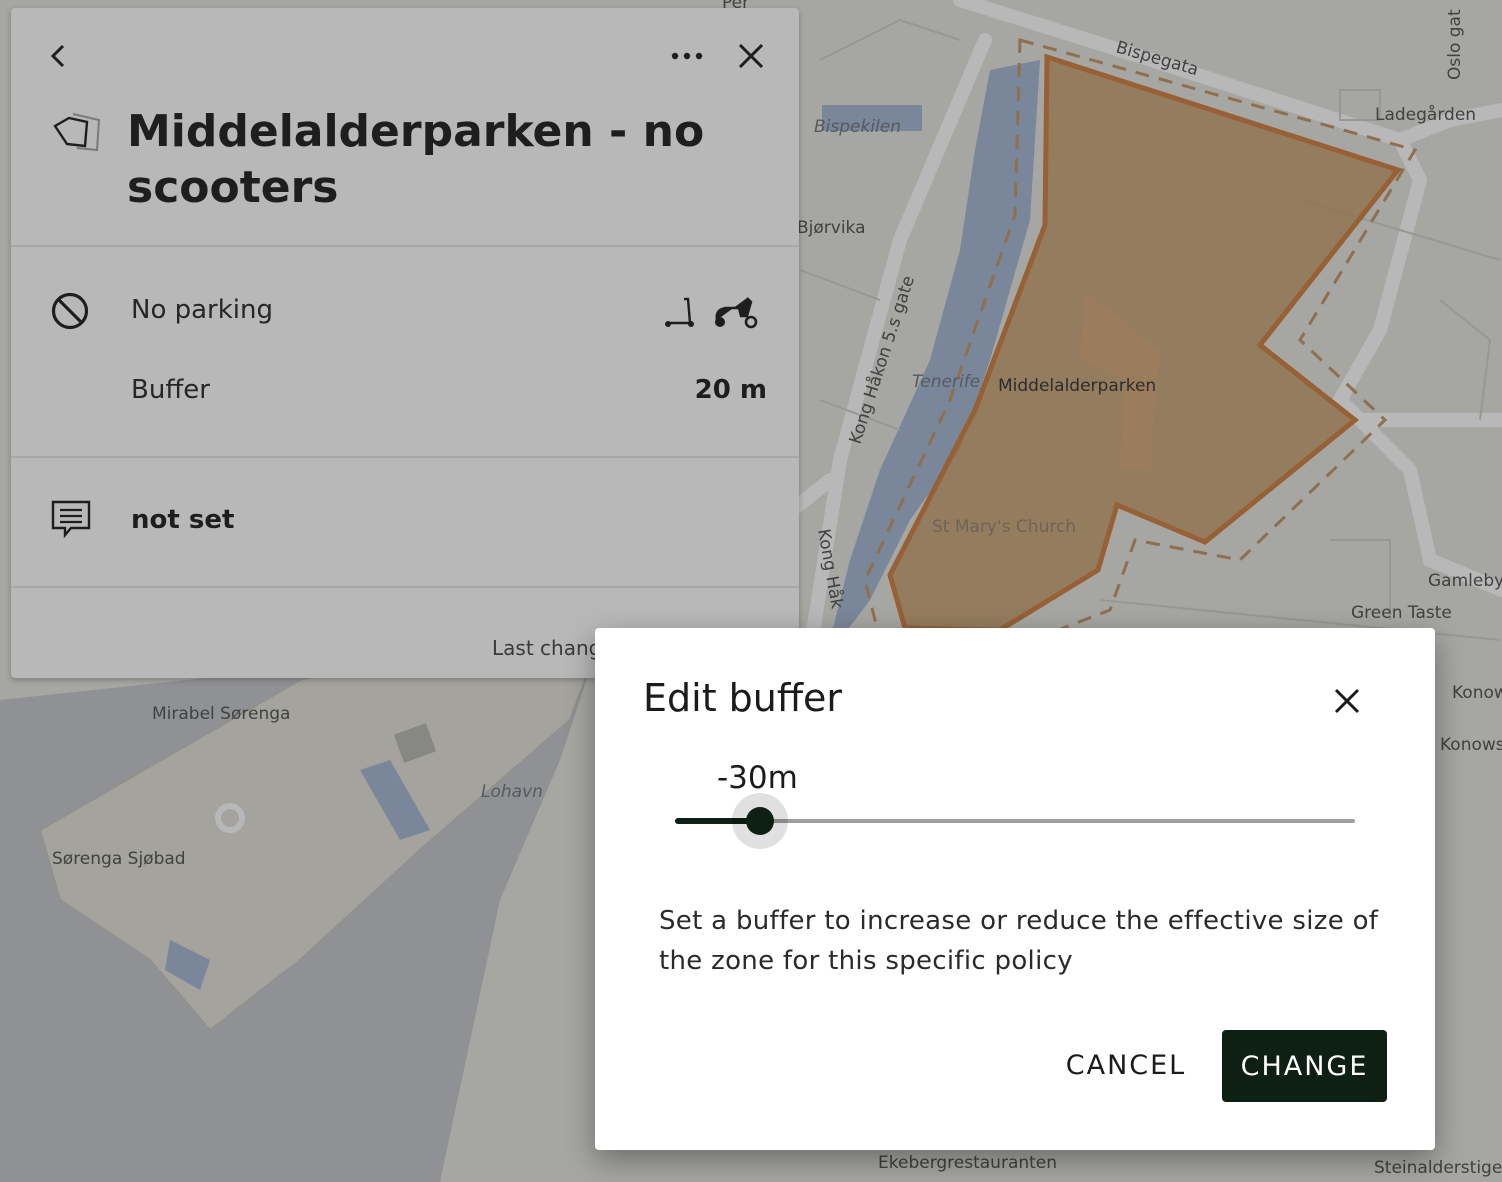 The width and height of the screenshot is (1502, 1182). Describe the element at coordinates (757, 778) in the screenshot. I see `slider-value-label: -30m` at that location.